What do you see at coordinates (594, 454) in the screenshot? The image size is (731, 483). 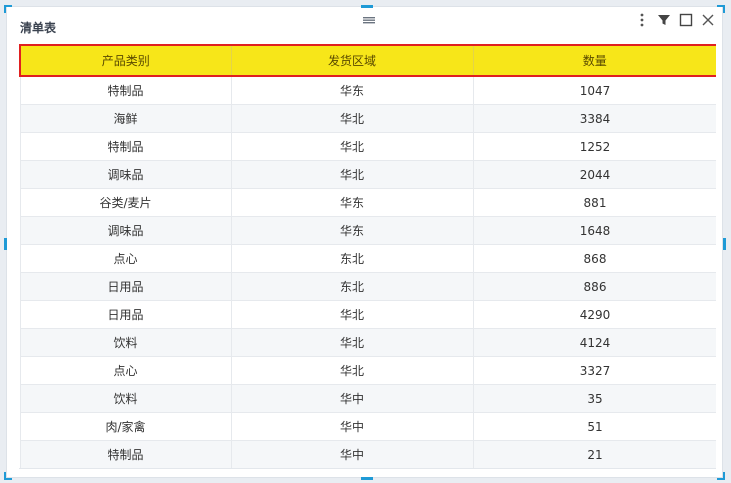 I see `cell-quantity: 21` at bounding box center [594, 454].